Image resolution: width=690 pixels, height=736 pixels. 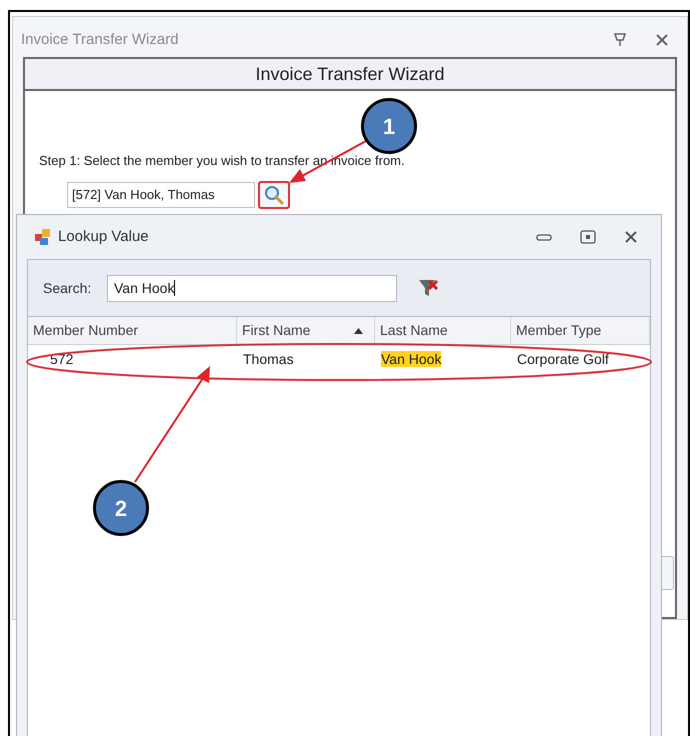 I want to click on magnifier-icon, so click(x=274, y=195).